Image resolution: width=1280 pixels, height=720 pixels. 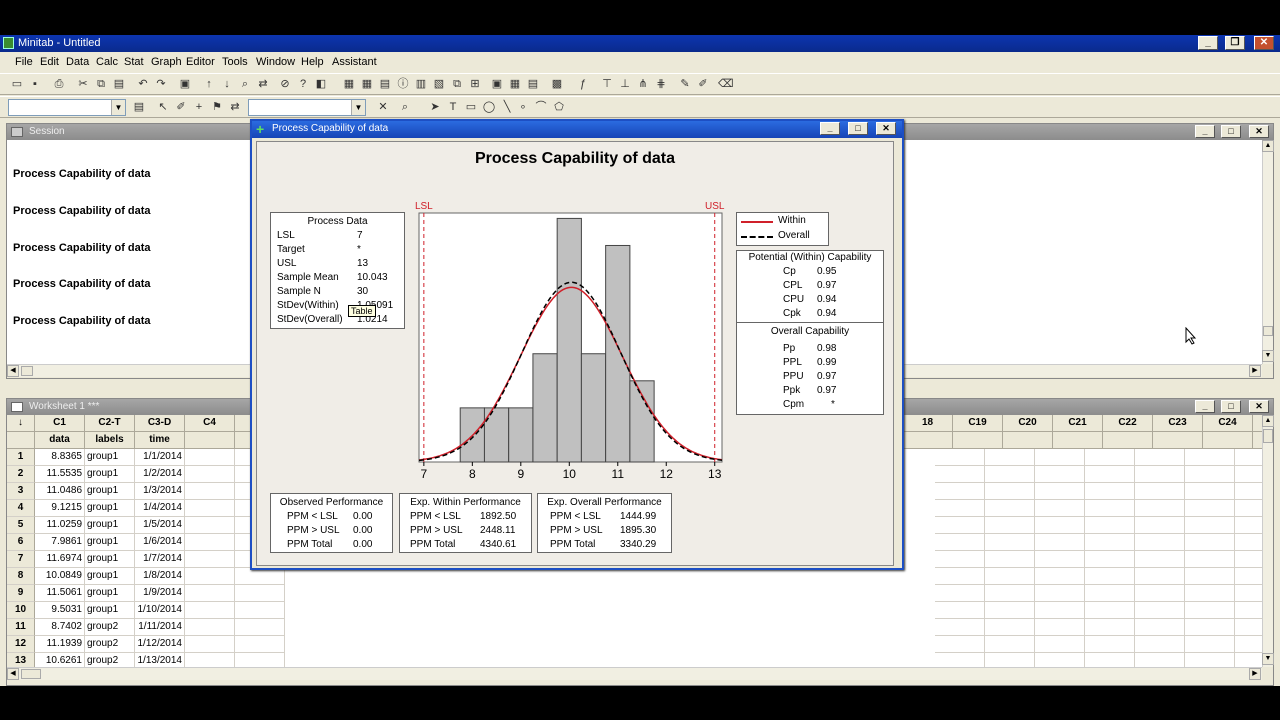 What do you see at coordinates (385, 84) in the screenshot?
I see `graphs-icon: ▤` at bounding box center [385, 84].